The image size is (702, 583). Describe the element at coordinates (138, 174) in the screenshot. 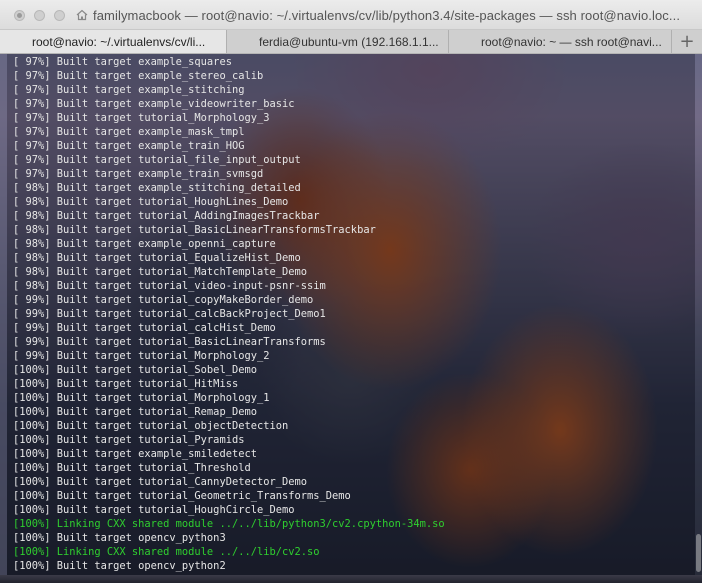

I see `terminal-line: [ 97%] Built target example_train_svmsgd` at that location.